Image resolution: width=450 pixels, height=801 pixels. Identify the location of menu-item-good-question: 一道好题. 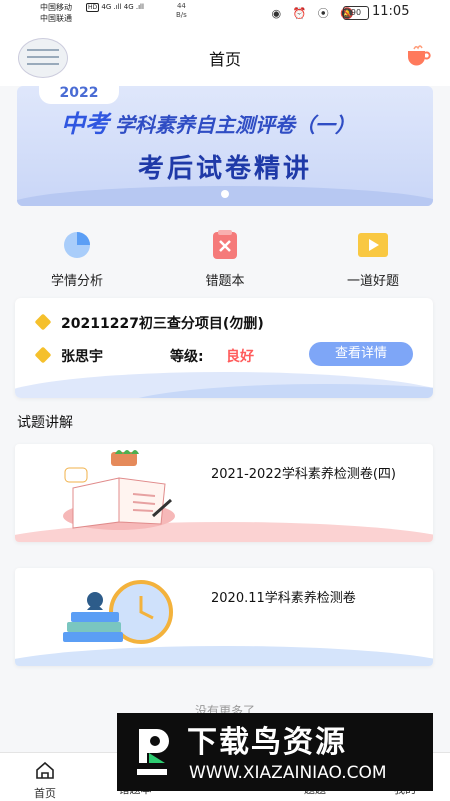
(373, 253).